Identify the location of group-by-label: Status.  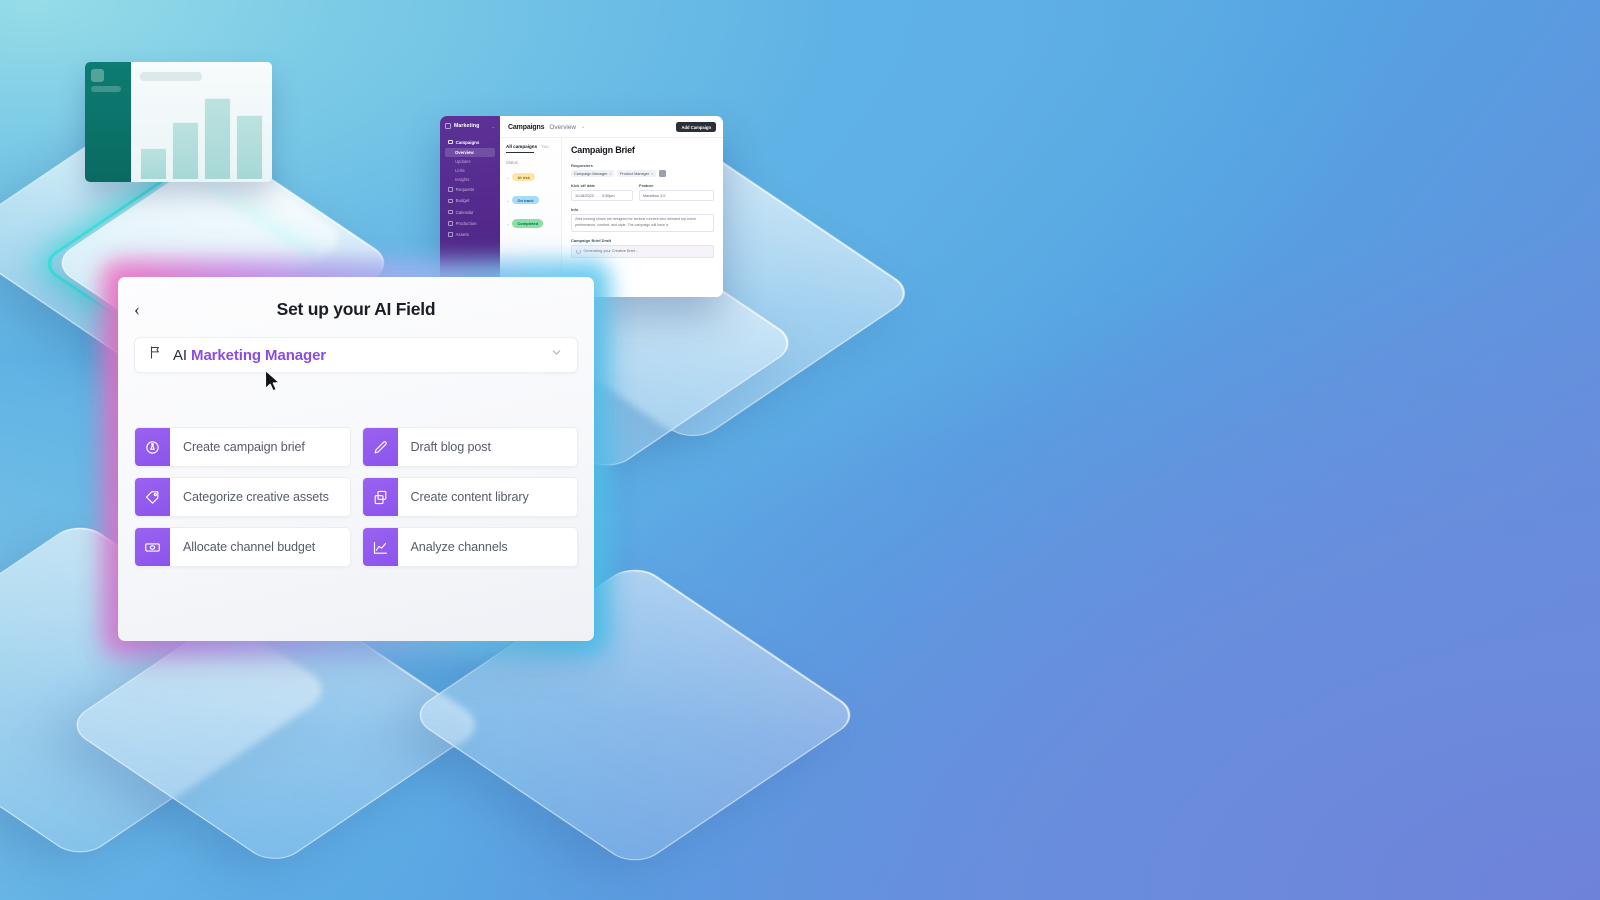
(512, 162).